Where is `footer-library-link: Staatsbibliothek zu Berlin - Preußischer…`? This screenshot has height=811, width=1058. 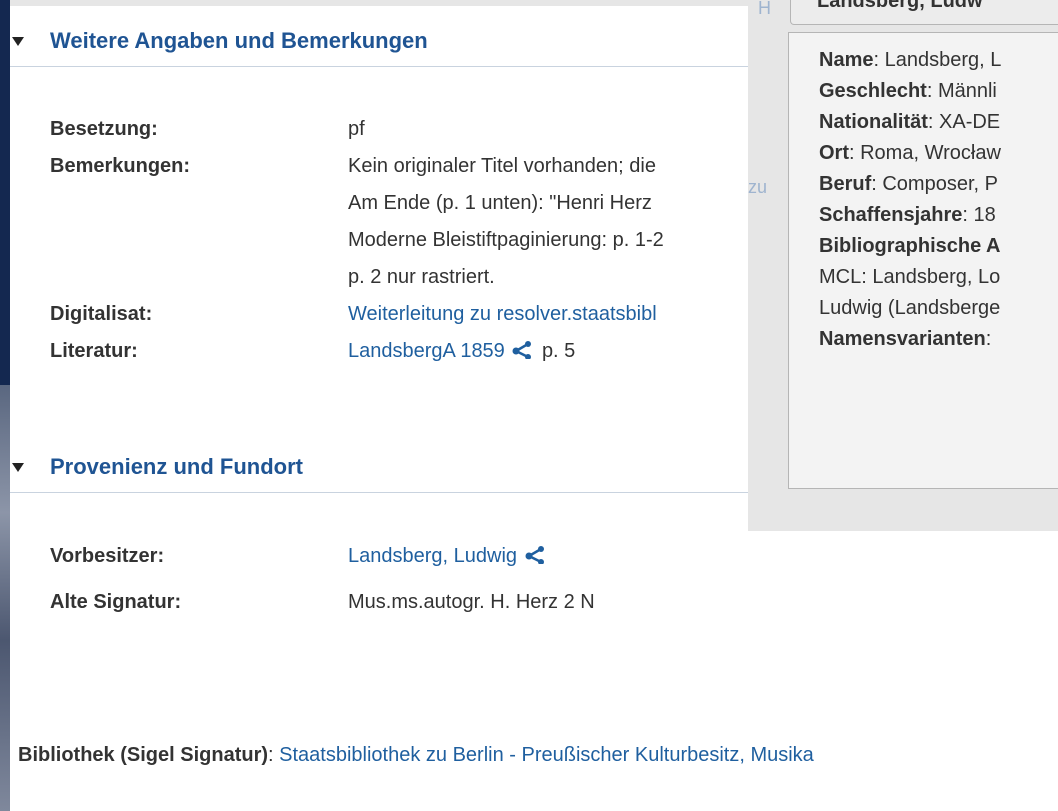 footer-library-link: Staatsbibliothek zu Berlin - Preußischer… is located at coordinates (546, 755).